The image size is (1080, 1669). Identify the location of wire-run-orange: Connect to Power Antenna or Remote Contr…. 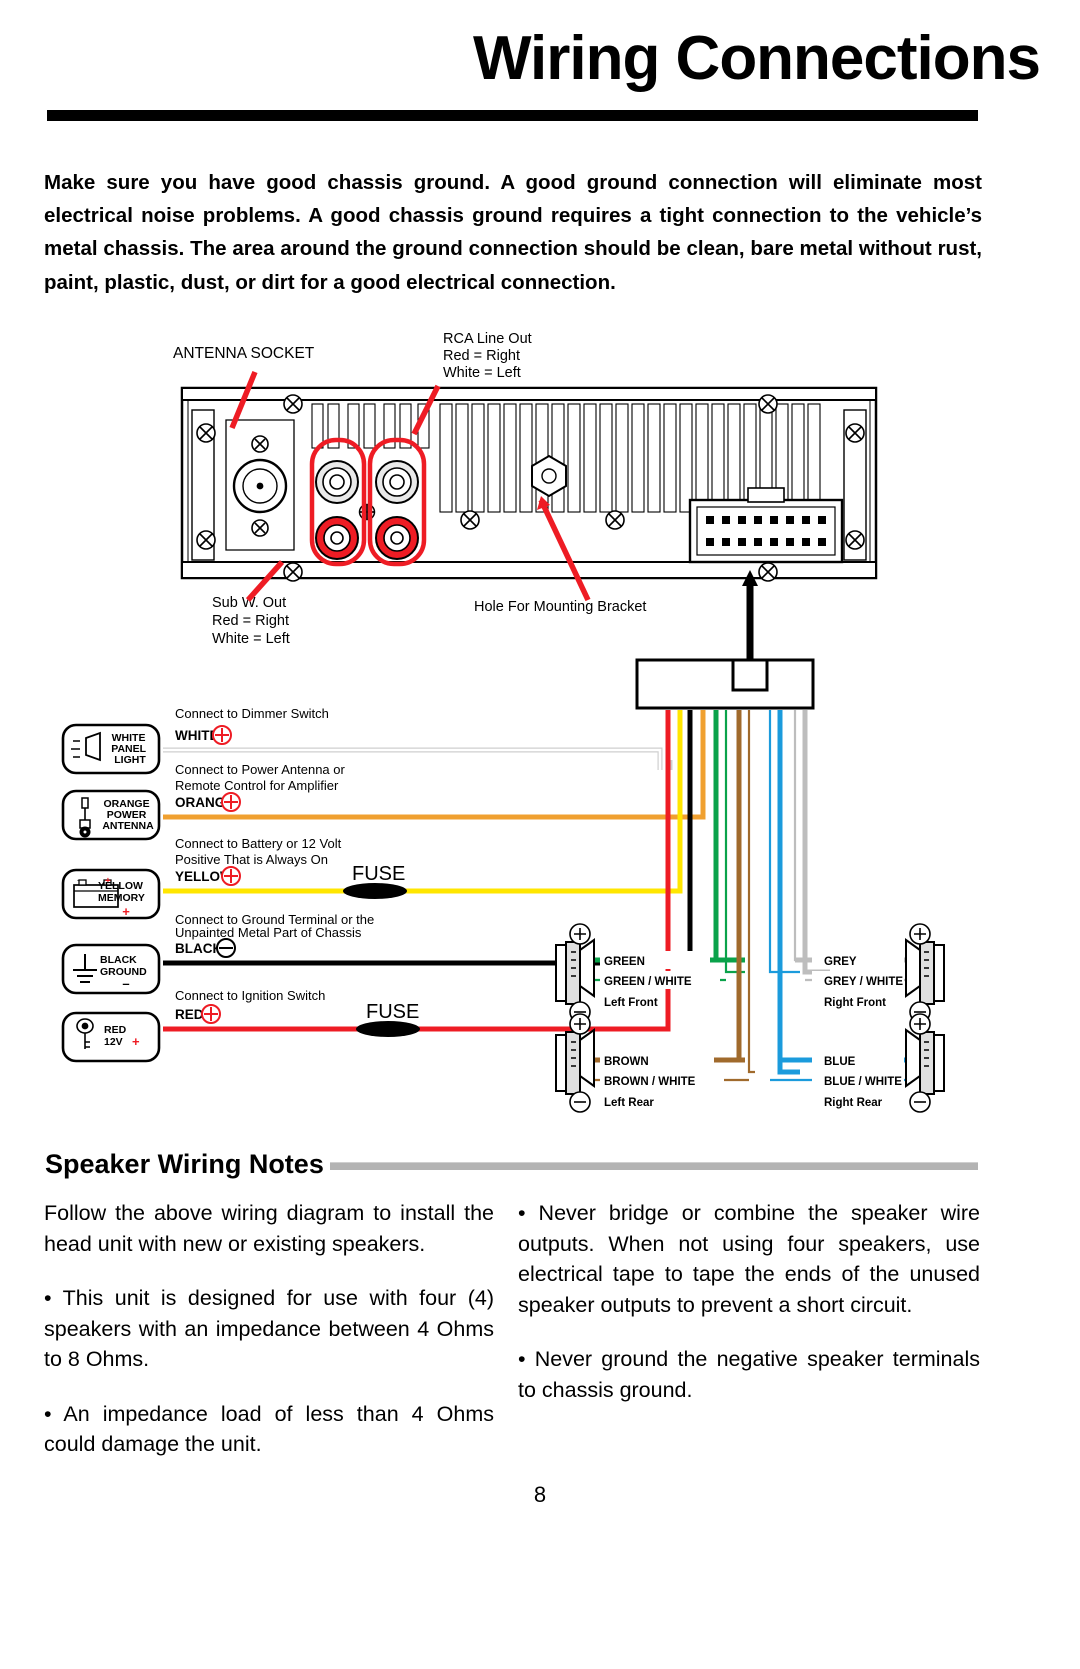
(434, 765).